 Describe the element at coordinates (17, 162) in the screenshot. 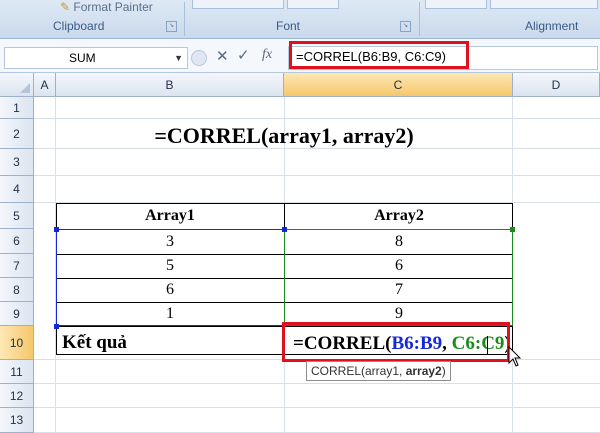

I see `row-header-3: 3` at that location.